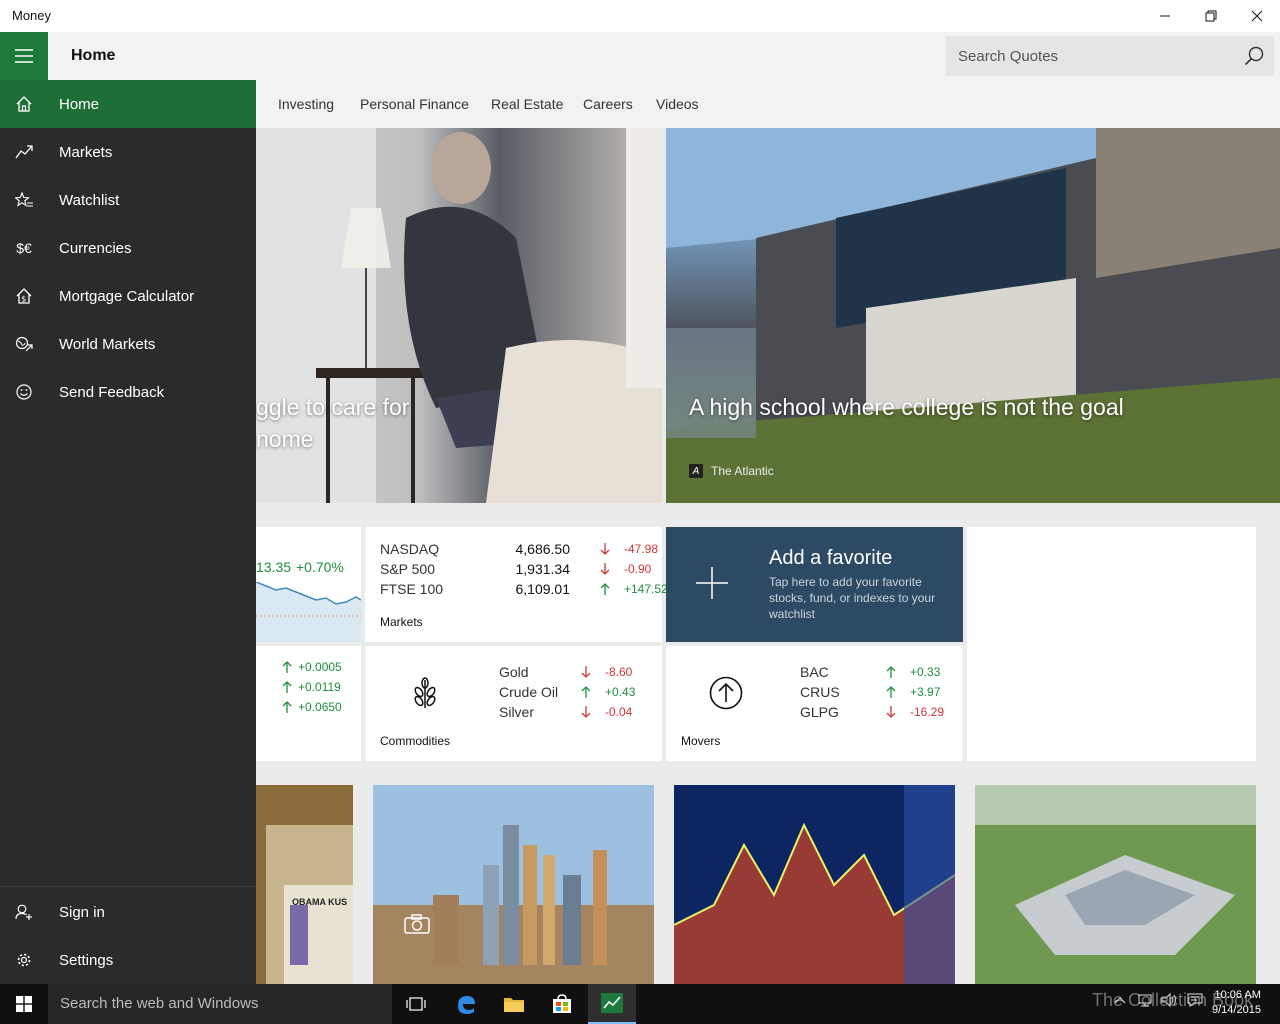  I want to click on news-card: OBAMA KUS, so click(304, 884).